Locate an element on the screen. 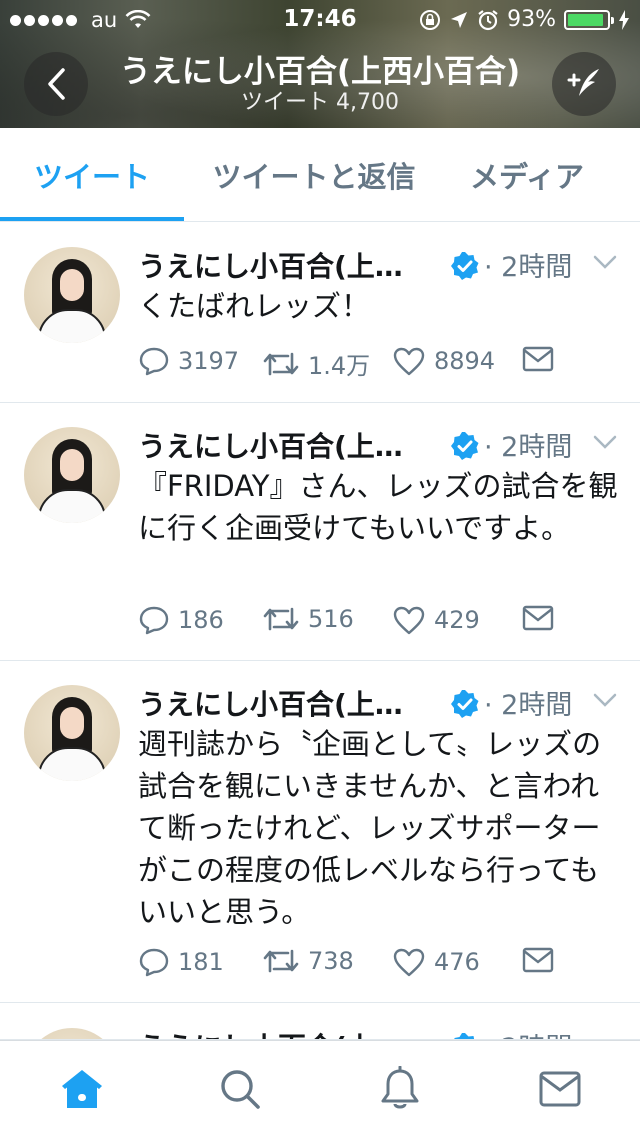  tab-notifications is located at coordinates (400, 1089).